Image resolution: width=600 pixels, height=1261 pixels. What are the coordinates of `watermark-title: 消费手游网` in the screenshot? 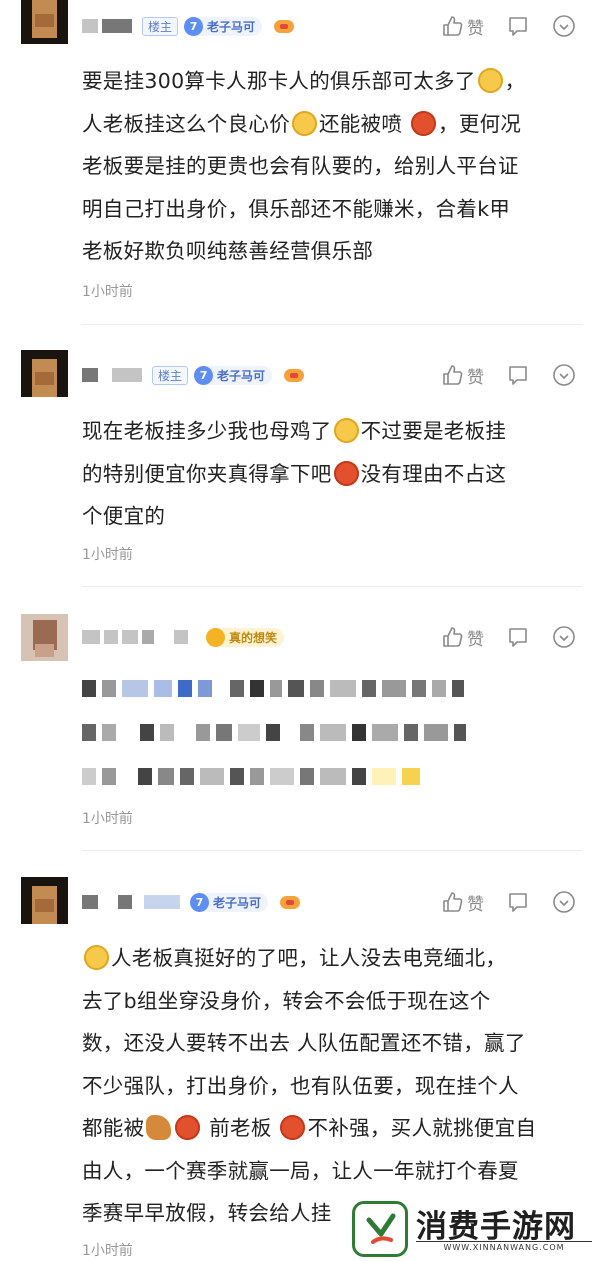 It's located at (496, 1227).